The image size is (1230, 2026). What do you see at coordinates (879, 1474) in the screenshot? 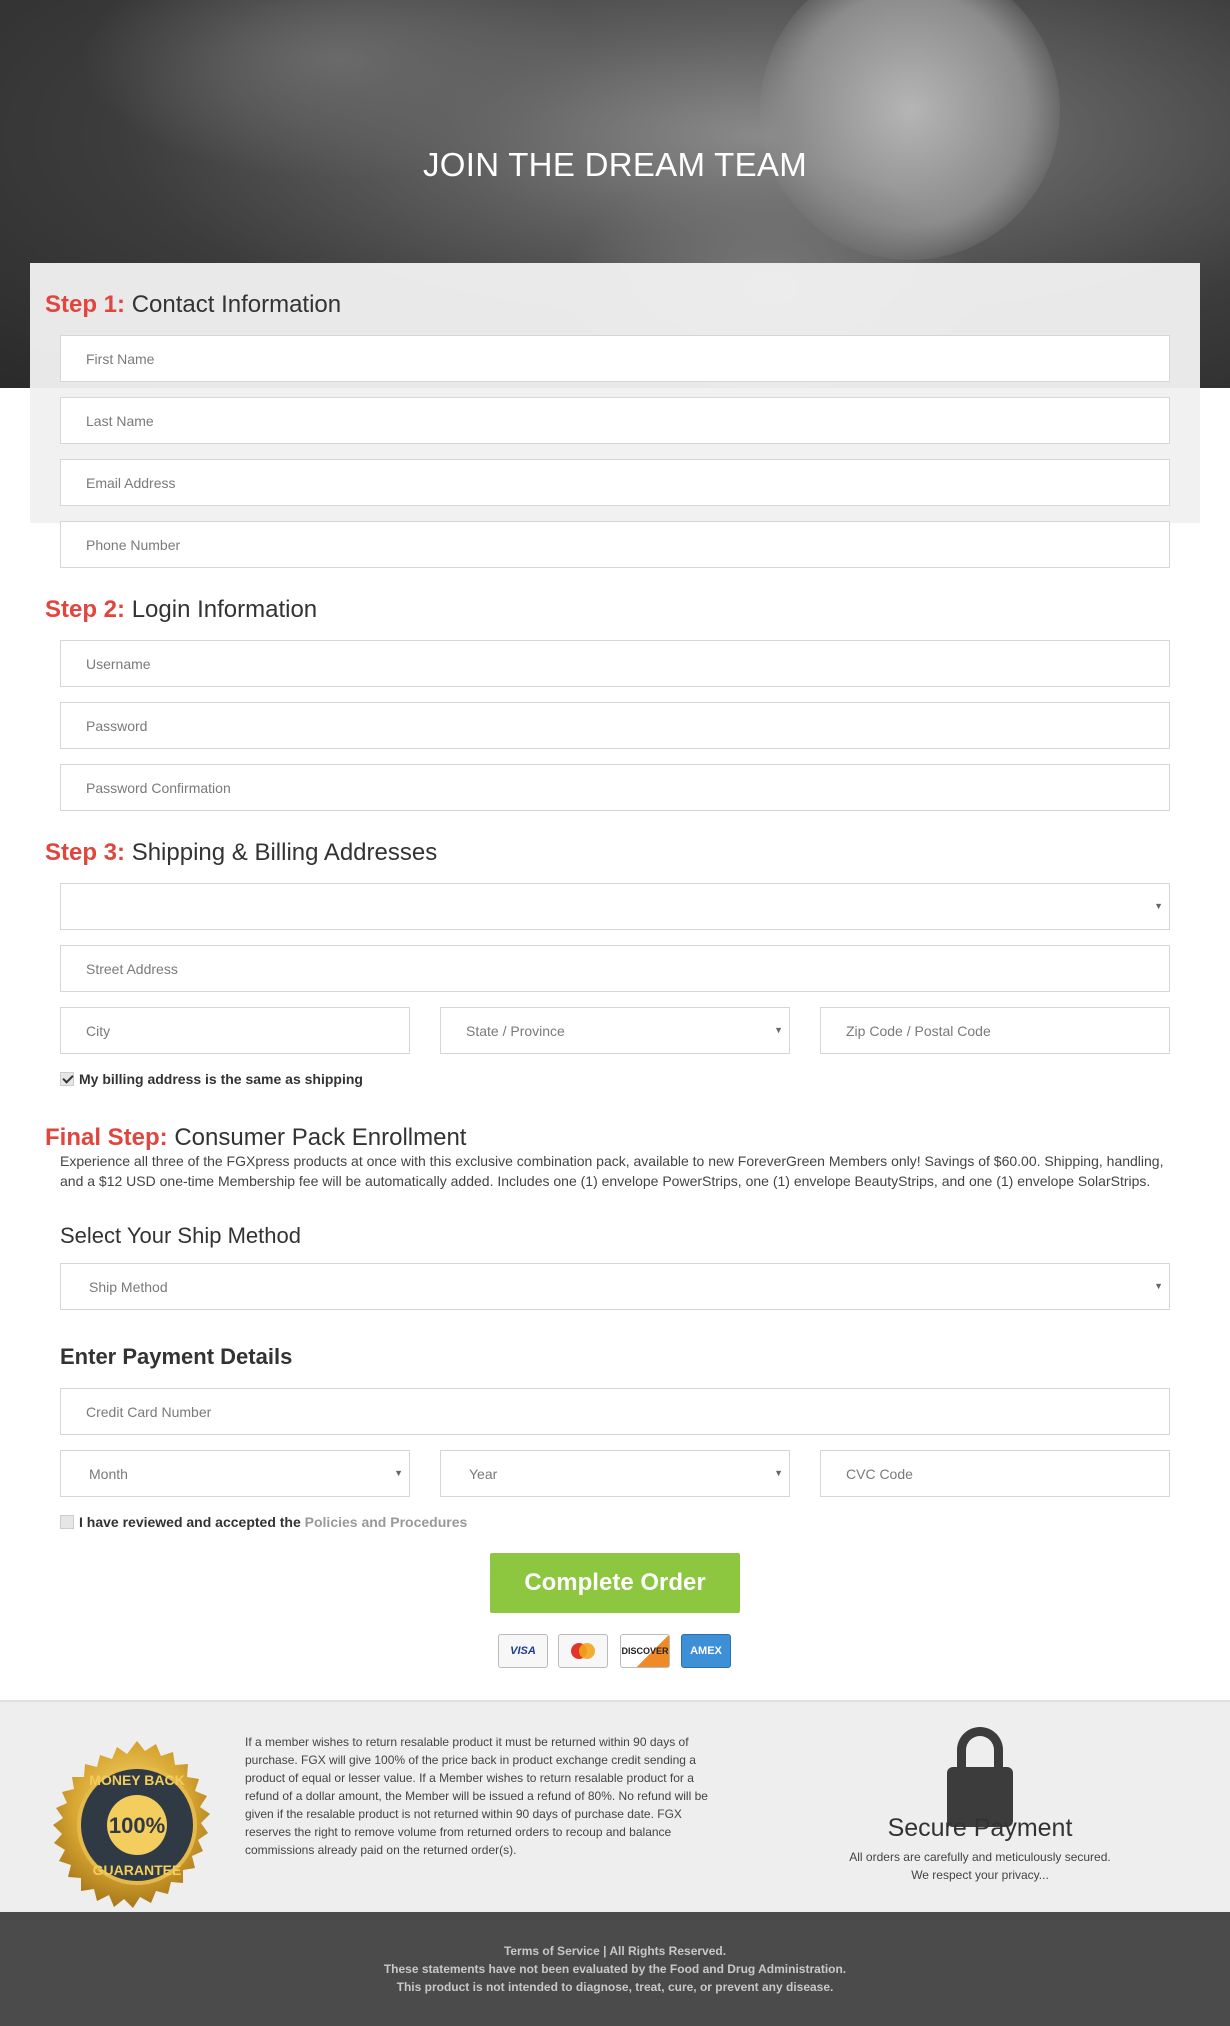
I see `cvc-placeholder: CVC Code` at bounding box center [879, 1474].